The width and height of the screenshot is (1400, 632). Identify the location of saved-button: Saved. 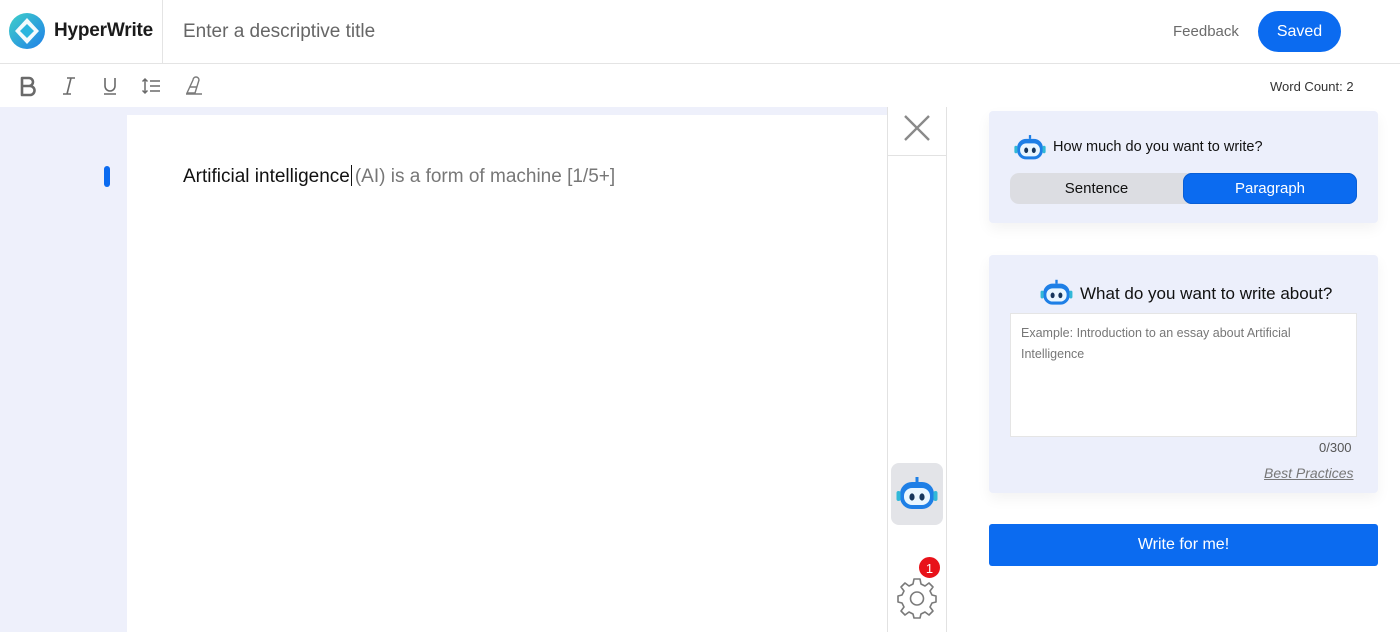
(1299, 31).